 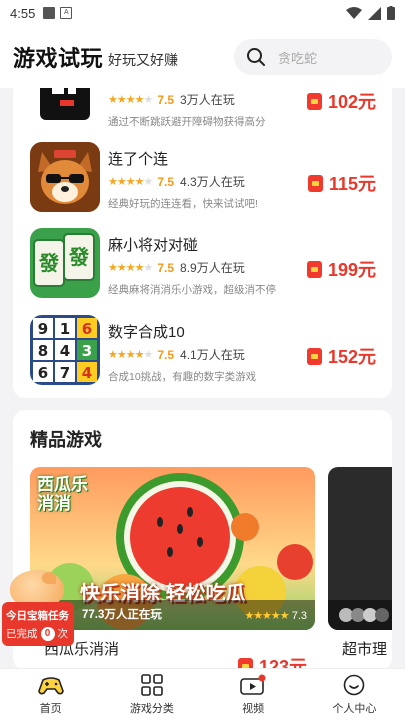 I want to click on daily-chest-task-badge: 今日宝箱任务 已完成 0 次, so click(x=38, y=608).